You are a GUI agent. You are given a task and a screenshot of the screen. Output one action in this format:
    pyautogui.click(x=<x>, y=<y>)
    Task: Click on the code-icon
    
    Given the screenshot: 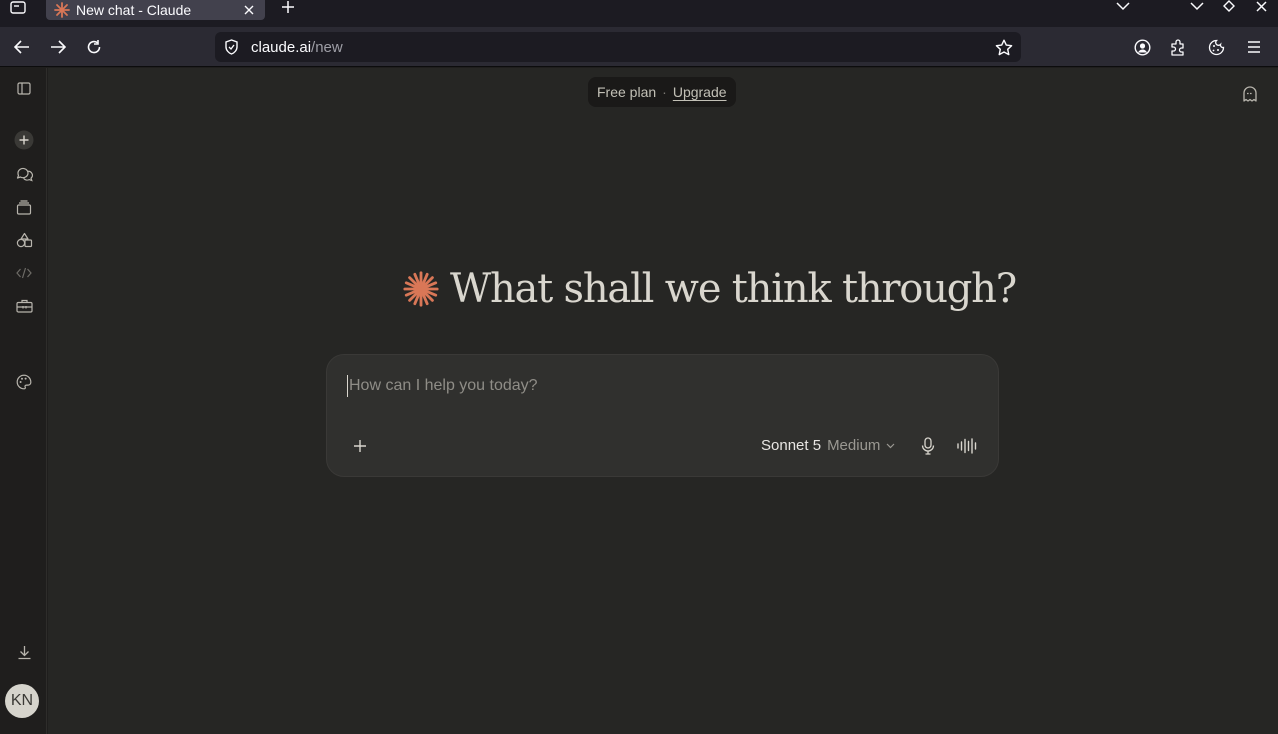 What is the action you would take?
    pyautogui.click(x=24, y=273)
    